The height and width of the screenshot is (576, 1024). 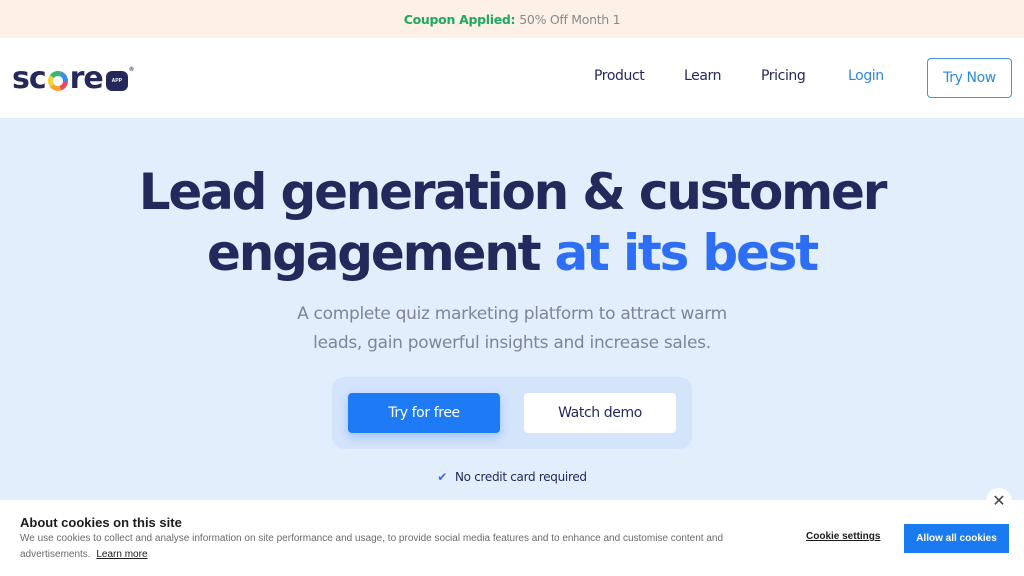 I want to click on nav-link-learn: Learn, so click(x=703, y=76).